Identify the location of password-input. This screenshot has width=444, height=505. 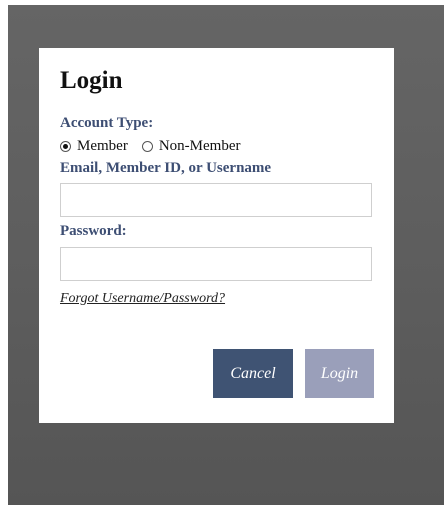
(216, 264).